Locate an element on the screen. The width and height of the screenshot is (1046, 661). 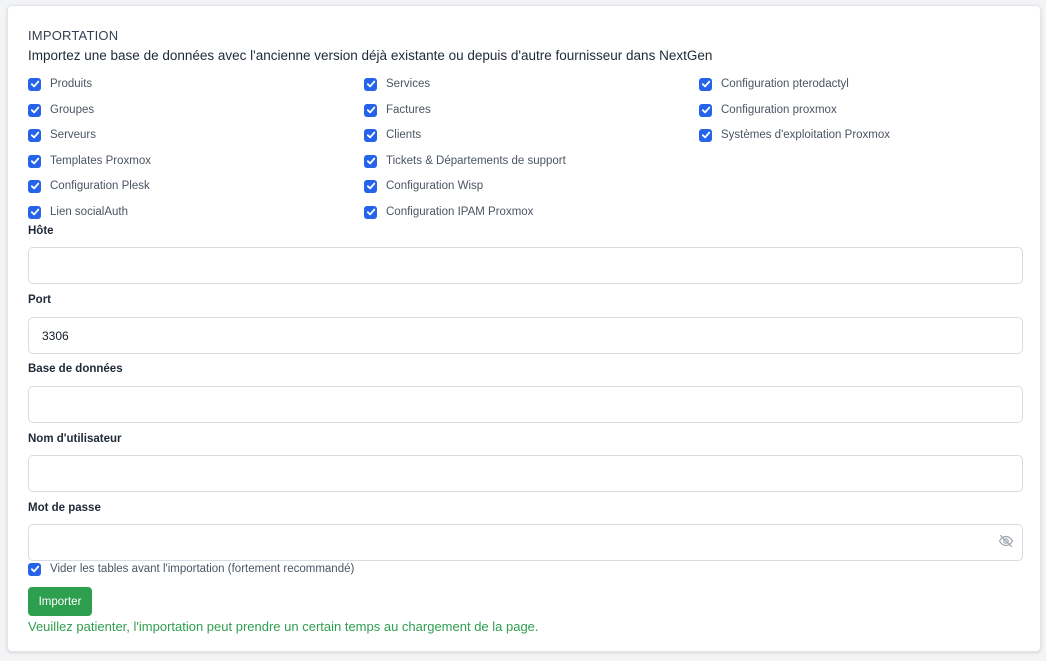
option-label: Systèmes d'exploitation Proxmox is located at coordinates (806, 135).